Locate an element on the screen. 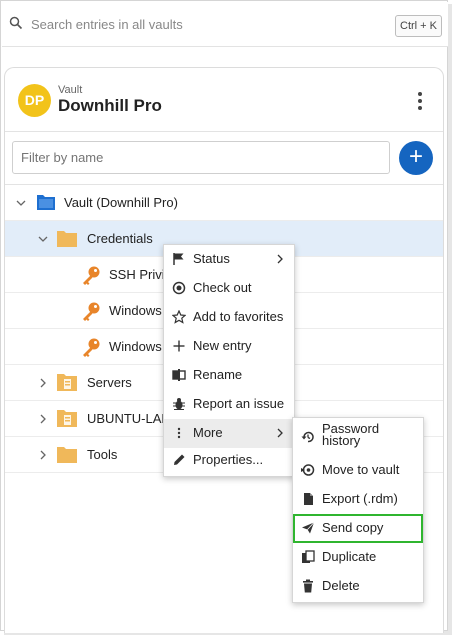 The height and width of the screenshot is (635, 452). star-icon is located at coordinates (179, 317).